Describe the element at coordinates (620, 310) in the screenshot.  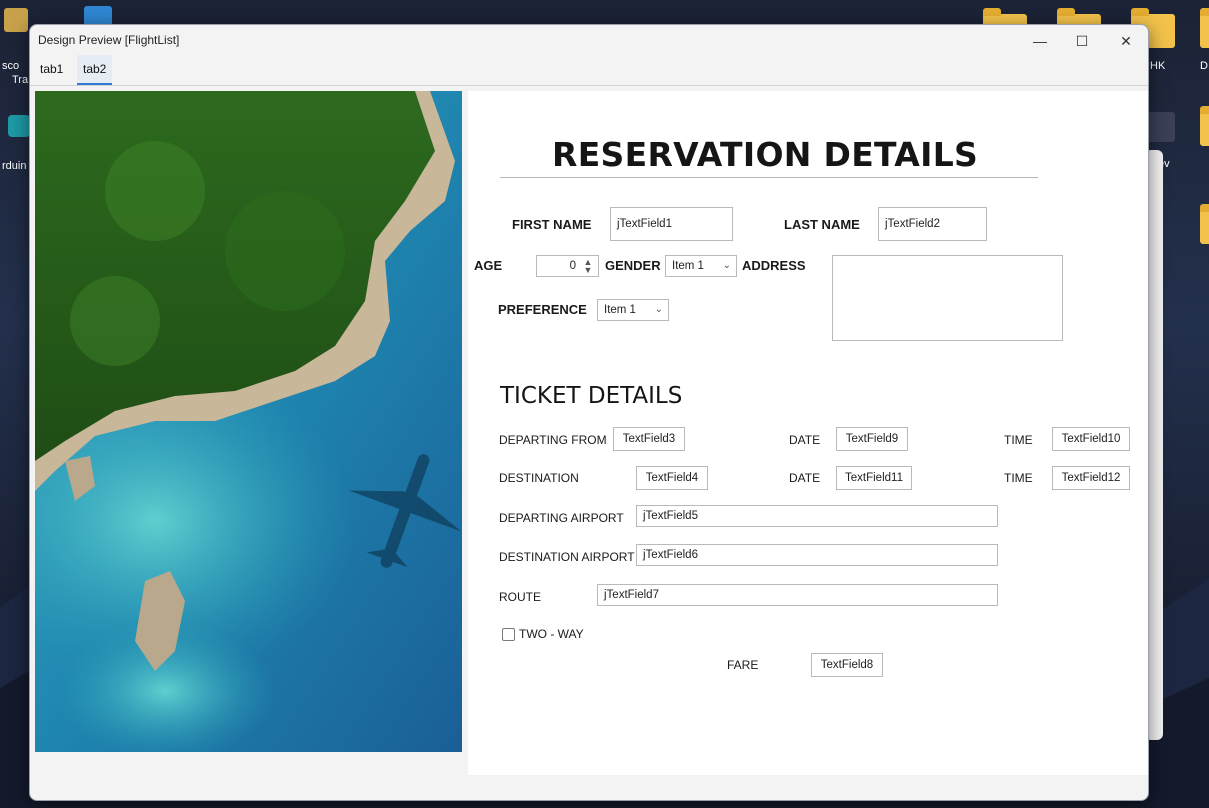
I see `preference-value: Item 1` at that location.